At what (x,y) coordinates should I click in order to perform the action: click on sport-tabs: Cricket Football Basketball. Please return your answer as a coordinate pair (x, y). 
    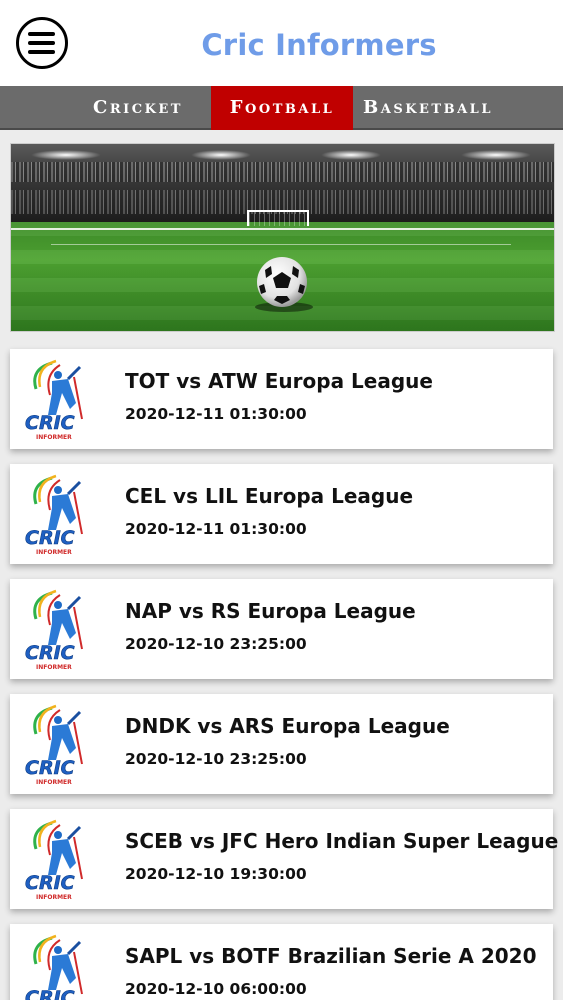
    Looking at the image, I should click on (281, 108).